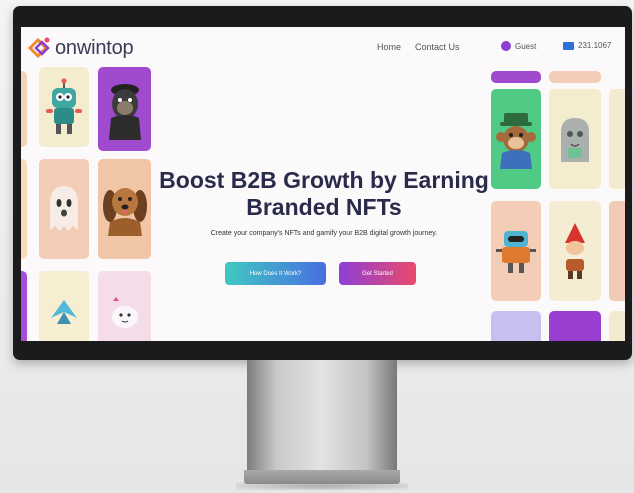  I want to click on tombstone-nft-card, so click(575, 139).